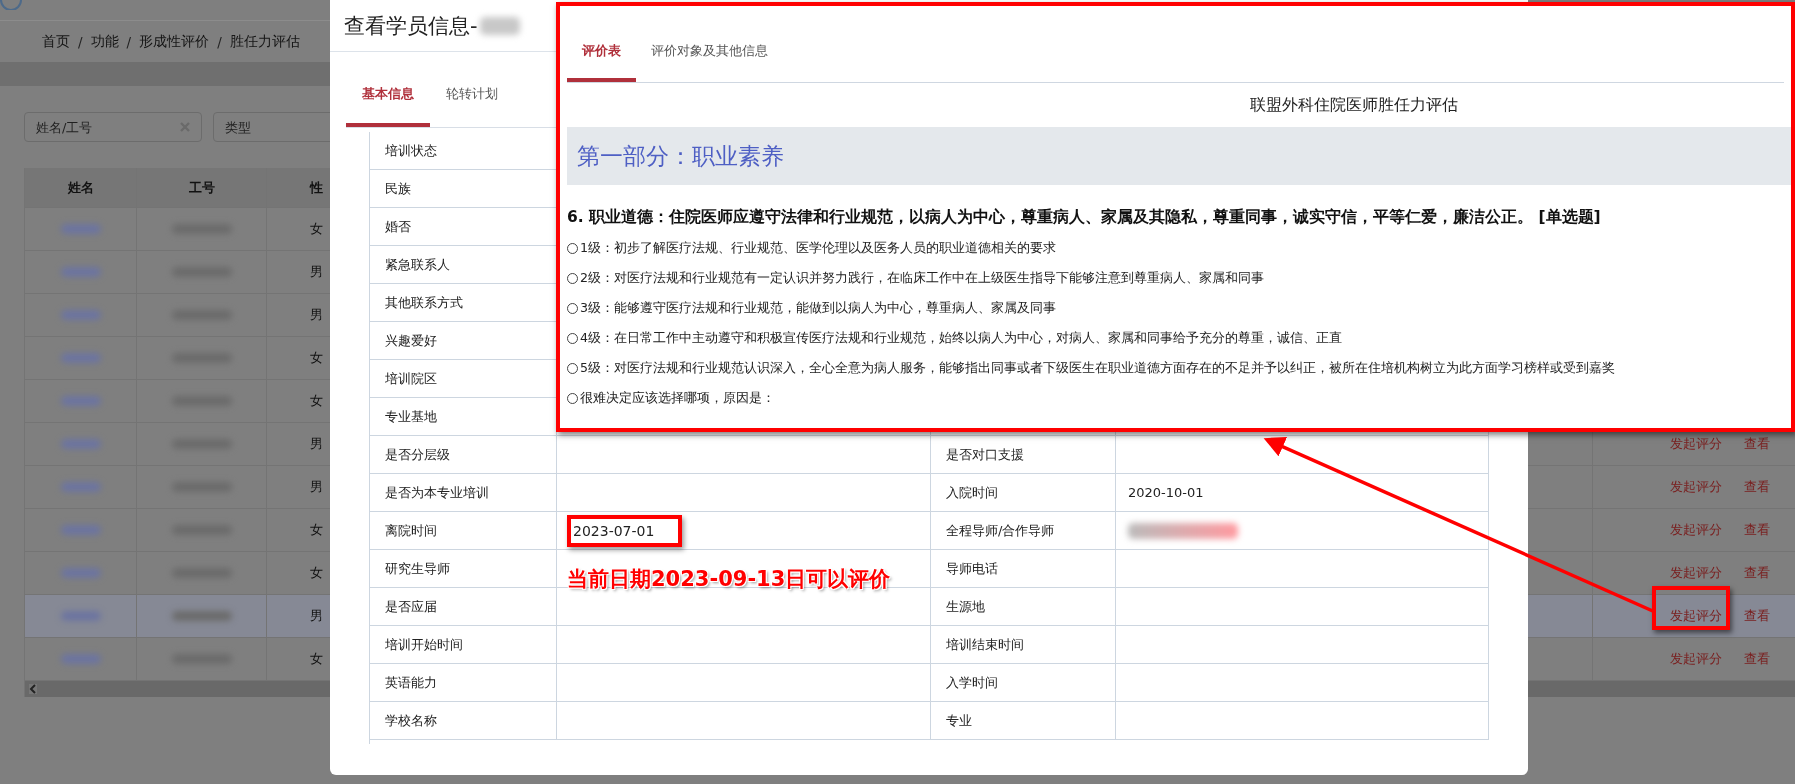 The image size is (1795, 784). Describe the element at coordinates (961, 338) in the screenshot. I see `option-label: 4级：在日常工作中主动遵守和积极宣传医疗法规和行业规范，始终以病人为中心，对病人、家属和同事给予充分的尊重，诚信、正直` at that location.